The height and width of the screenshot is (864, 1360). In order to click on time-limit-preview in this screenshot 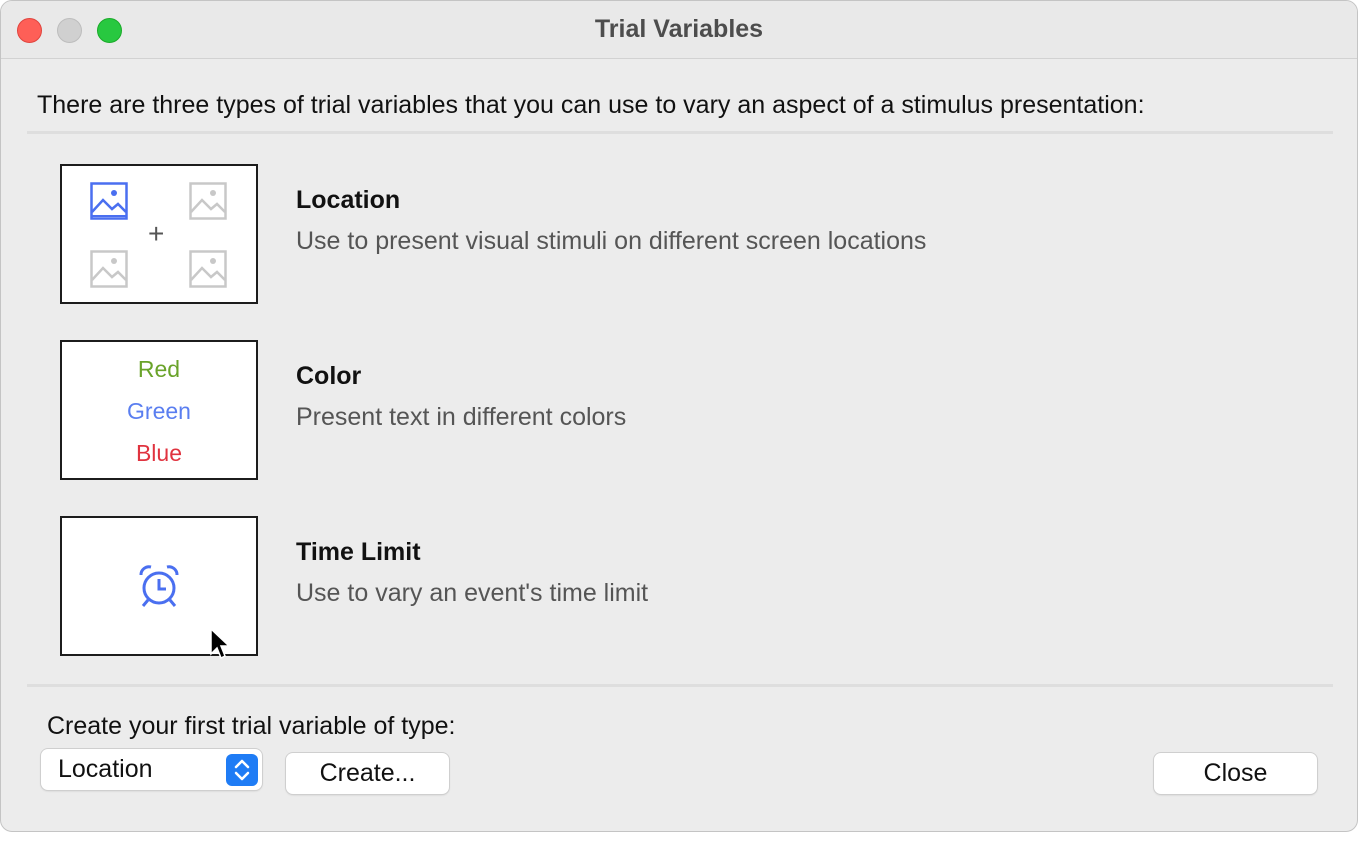, I will do `click(159, 588)`.